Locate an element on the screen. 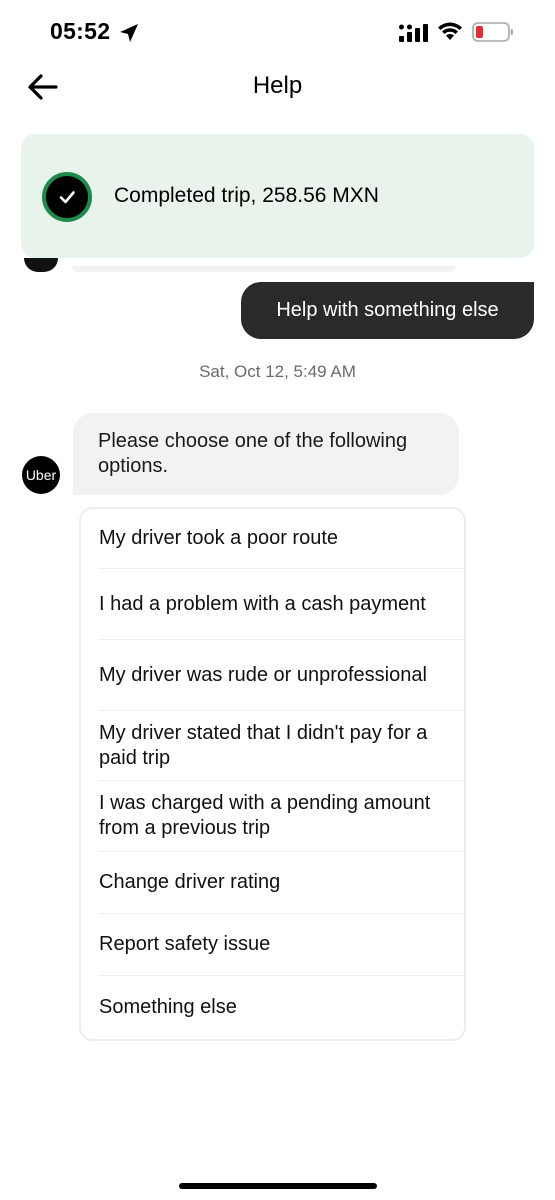 This screenshot has height=1200, width=555. option-rude-driver: My driver was rude or unprofessional is located at coordinates (282, 675).